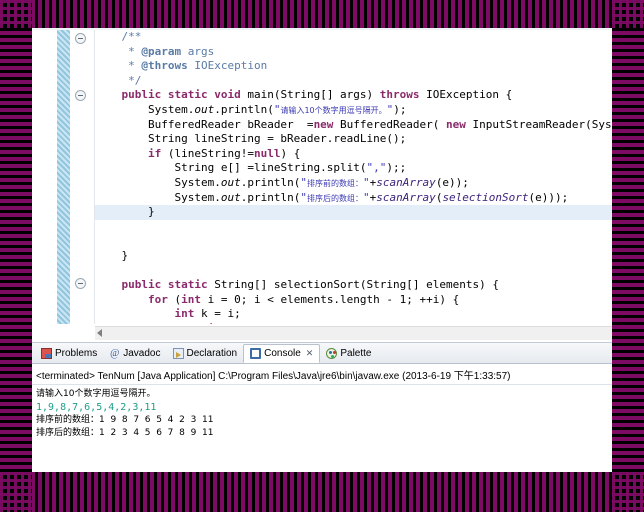 The image size is (644, 512). I want to click on code-token: BufferedReader bReader =, so click(230, 124).